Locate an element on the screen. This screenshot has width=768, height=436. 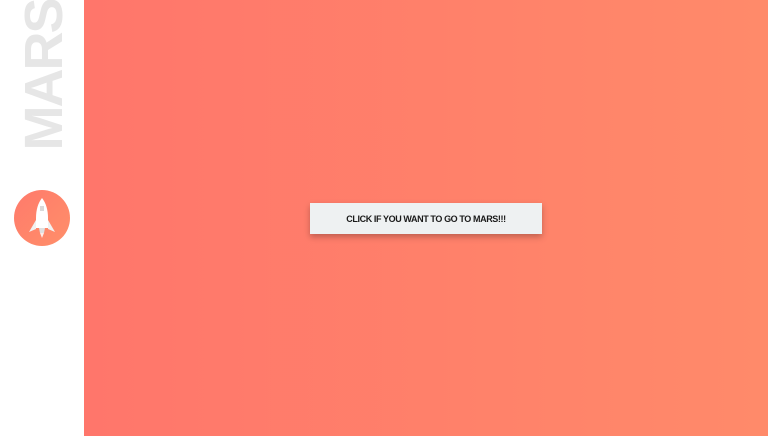
rocket-icon is located at coordinates (42, 218).